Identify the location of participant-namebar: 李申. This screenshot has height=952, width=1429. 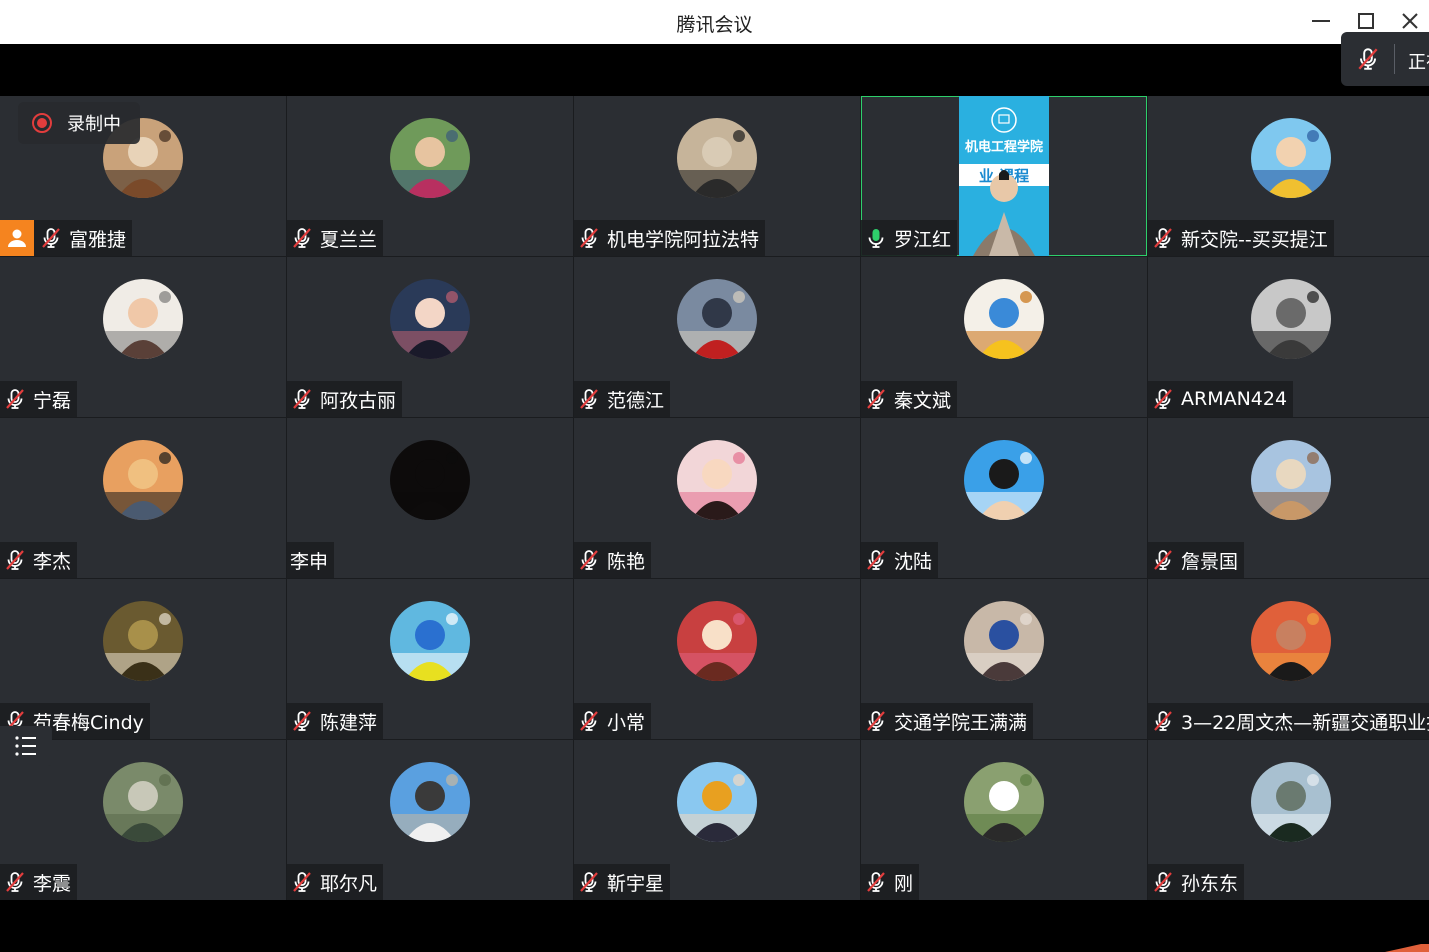
(311, 560).